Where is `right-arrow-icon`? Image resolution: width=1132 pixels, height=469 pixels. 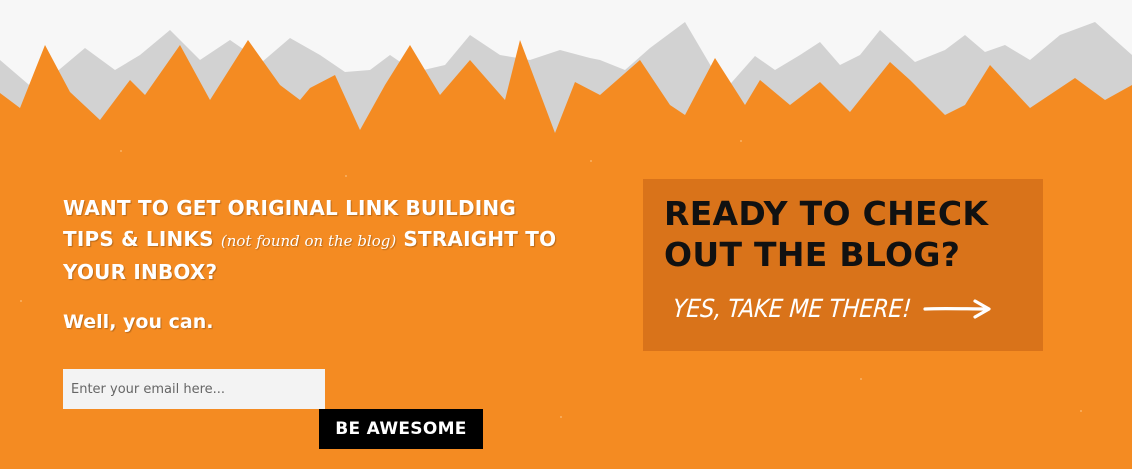
right-arrow-icon is located at coordinates (957, 308).